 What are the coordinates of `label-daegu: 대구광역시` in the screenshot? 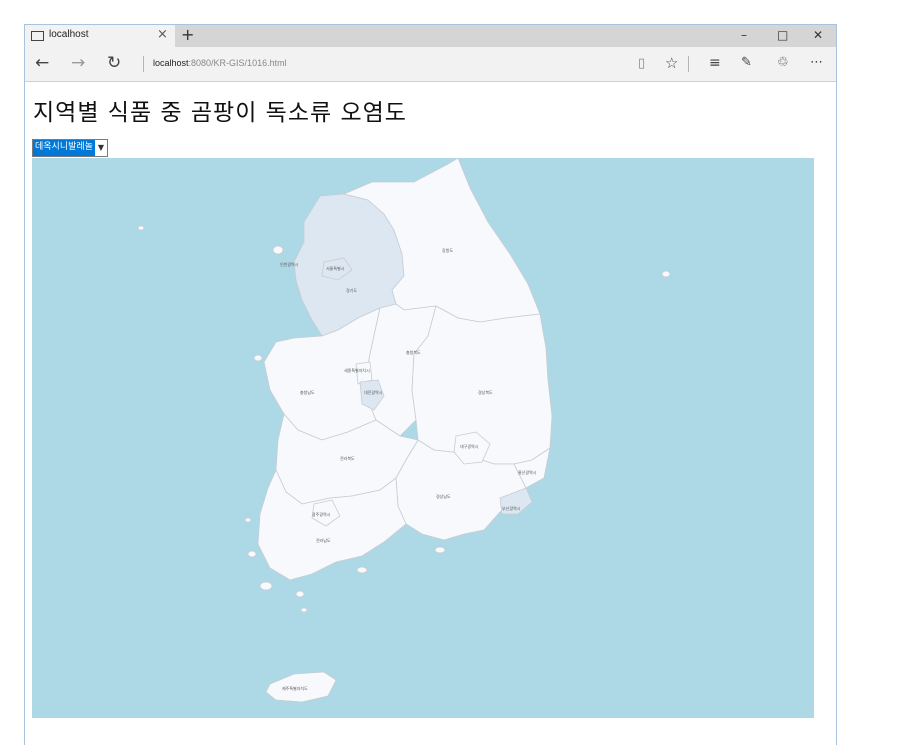 It's located at (469, 446).